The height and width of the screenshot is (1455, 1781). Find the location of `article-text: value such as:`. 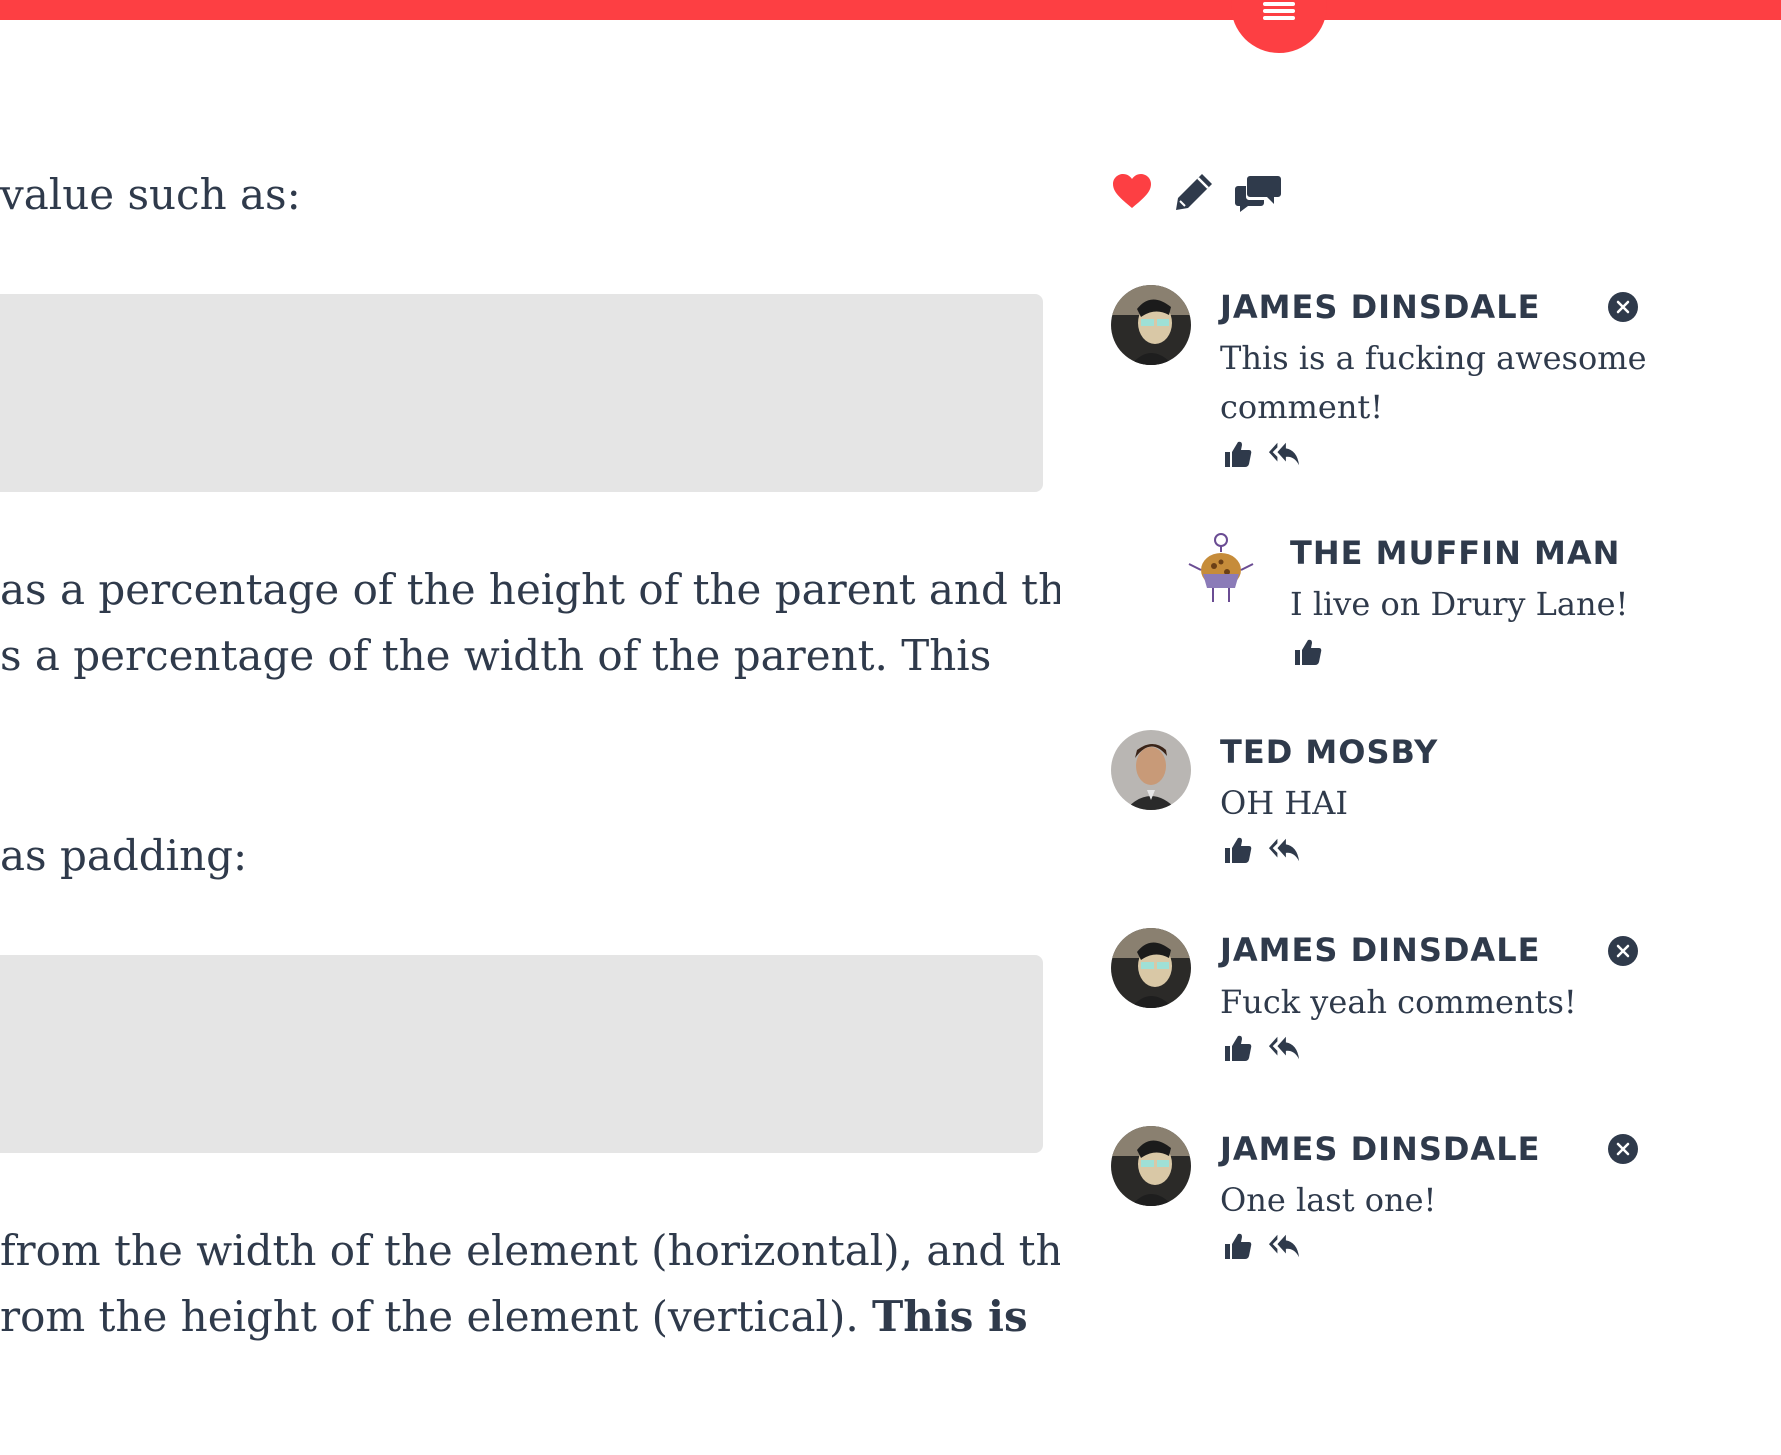

article-text: value such as: is located at coordinates (150, 194).